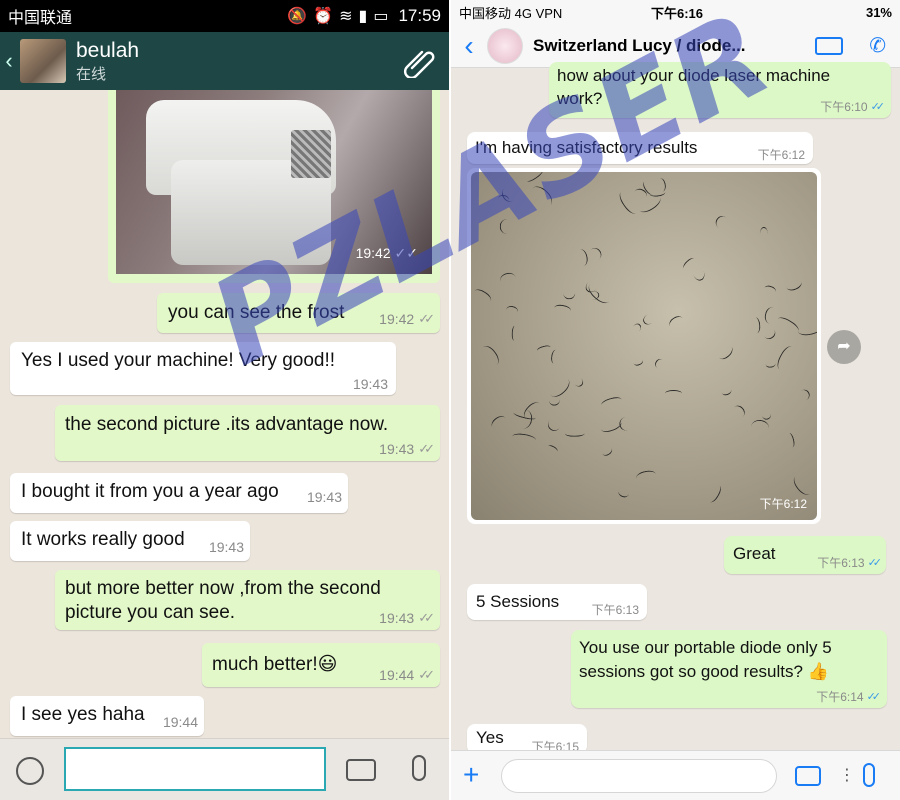 This screenshot has height=800, width=900. I want to click on forward-icon: ➦, so click(844, 347).